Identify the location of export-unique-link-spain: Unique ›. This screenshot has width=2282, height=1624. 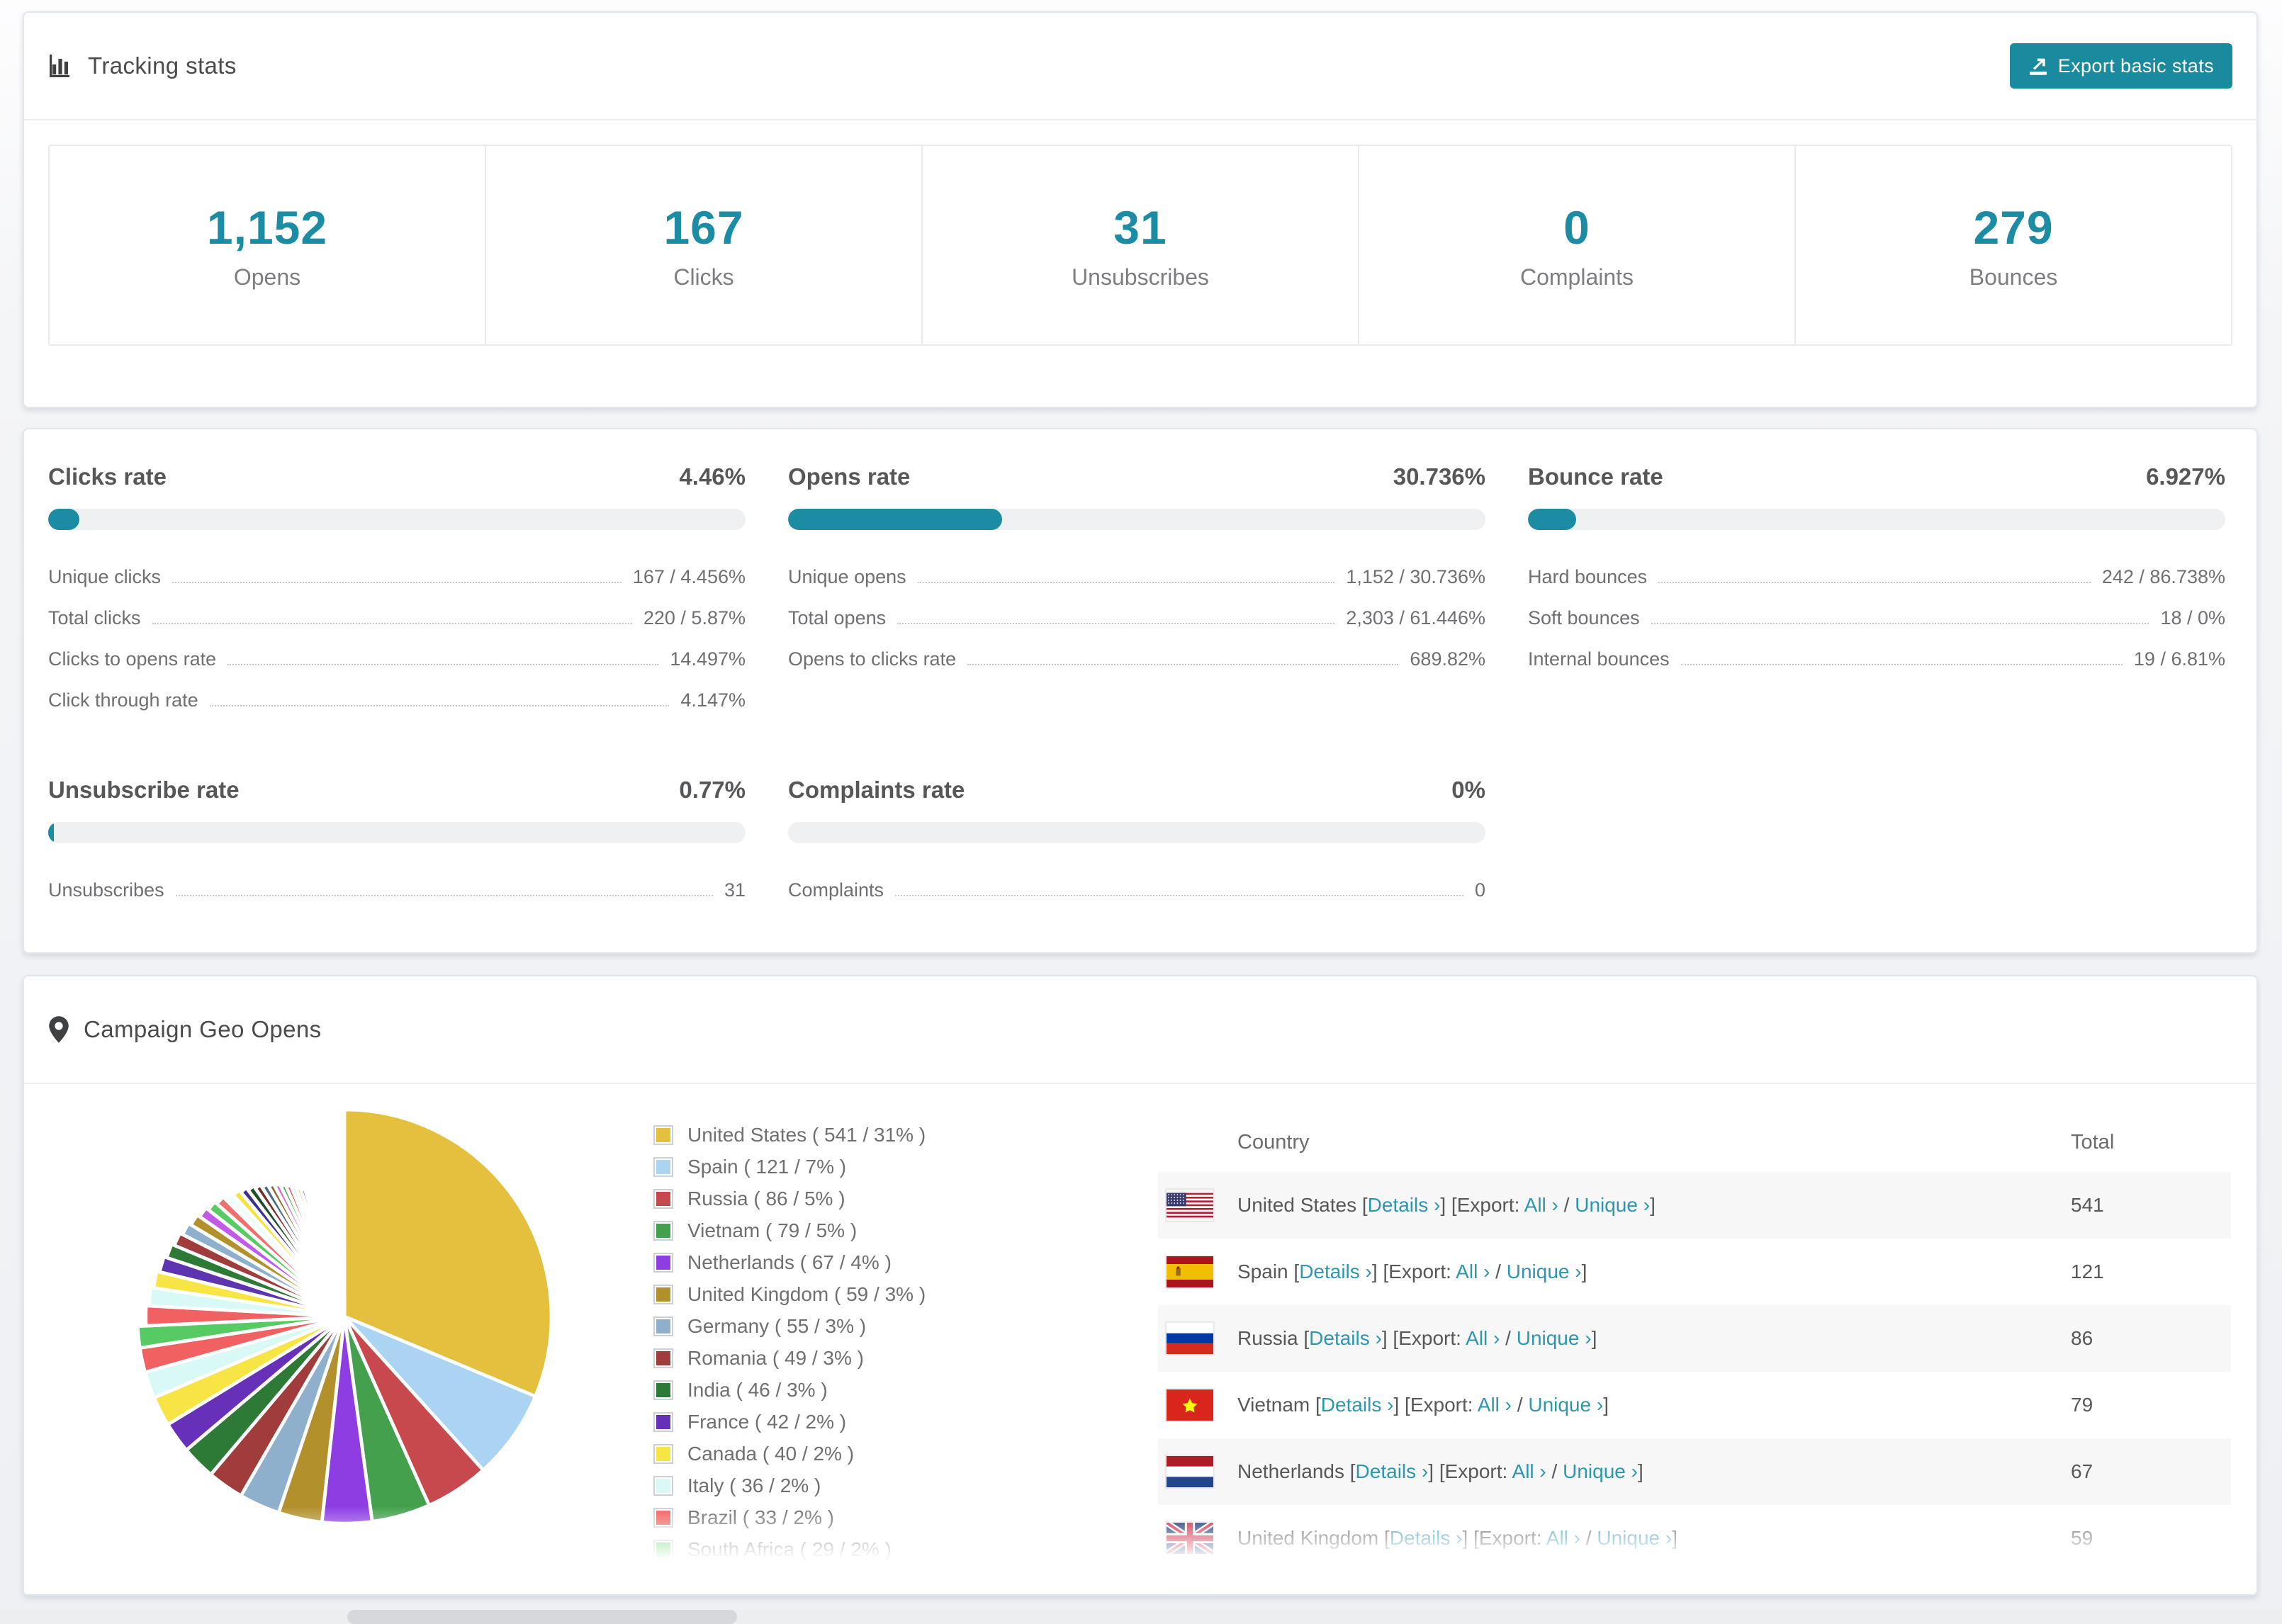
(1545, 1271).